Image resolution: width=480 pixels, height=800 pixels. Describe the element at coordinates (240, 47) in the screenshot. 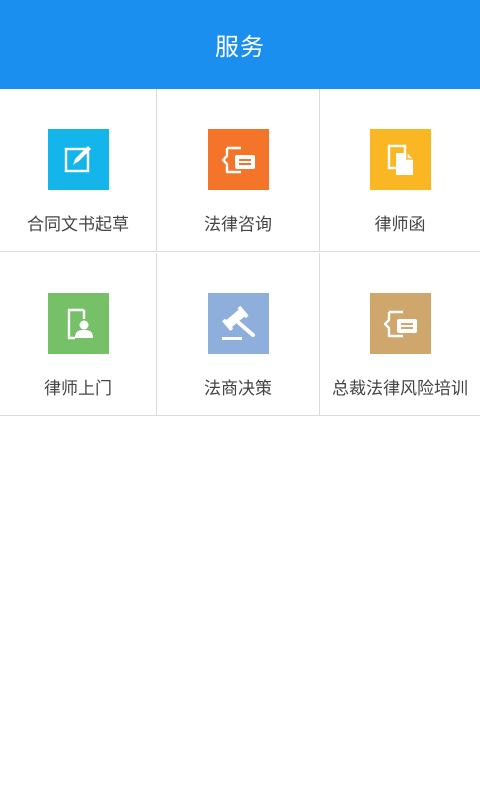

I see `page-title: 服务` at that location.